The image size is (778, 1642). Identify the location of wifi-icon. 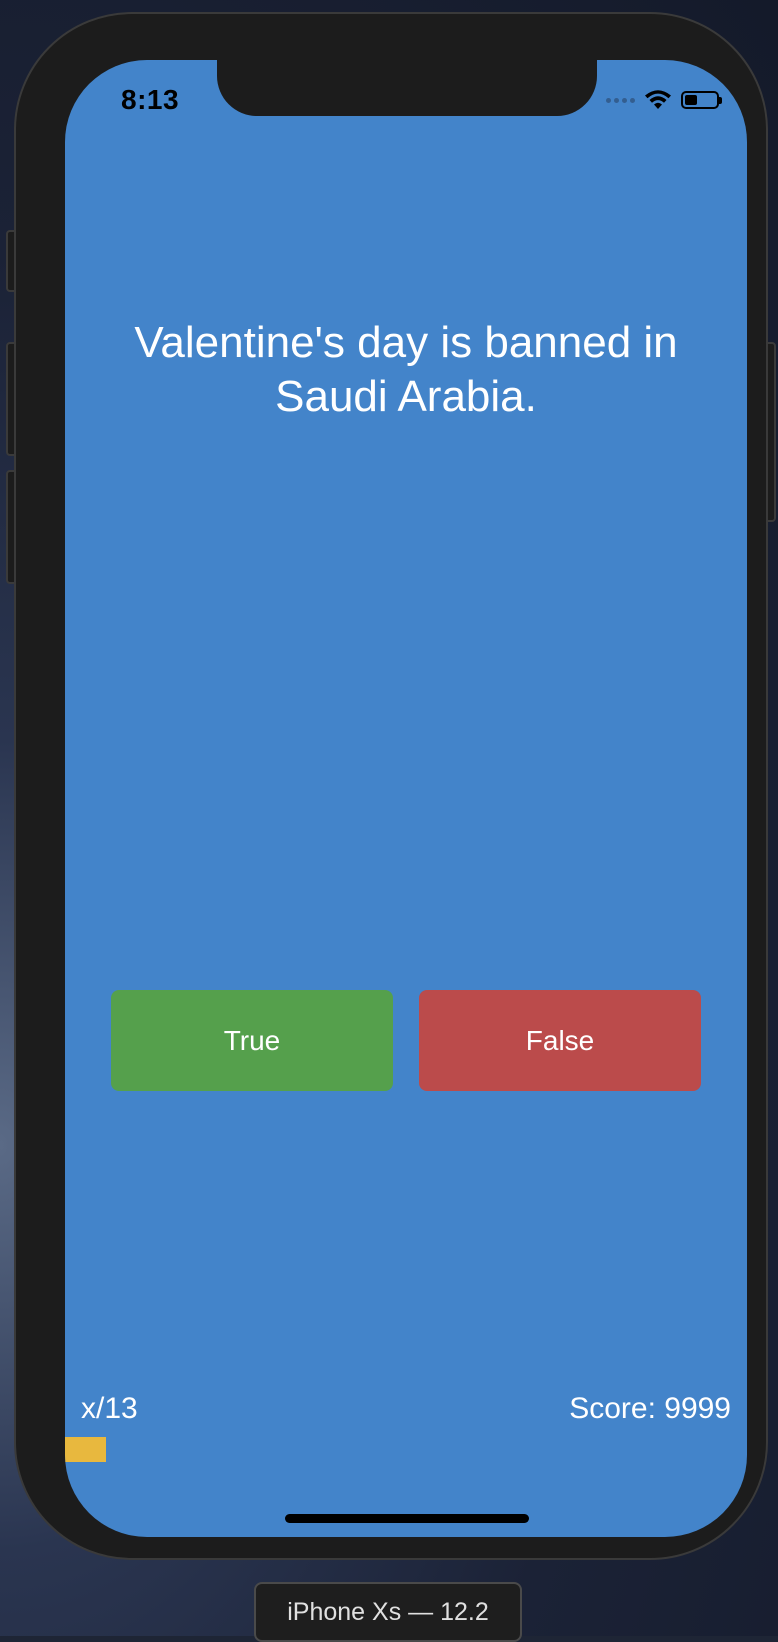
(658, 99).